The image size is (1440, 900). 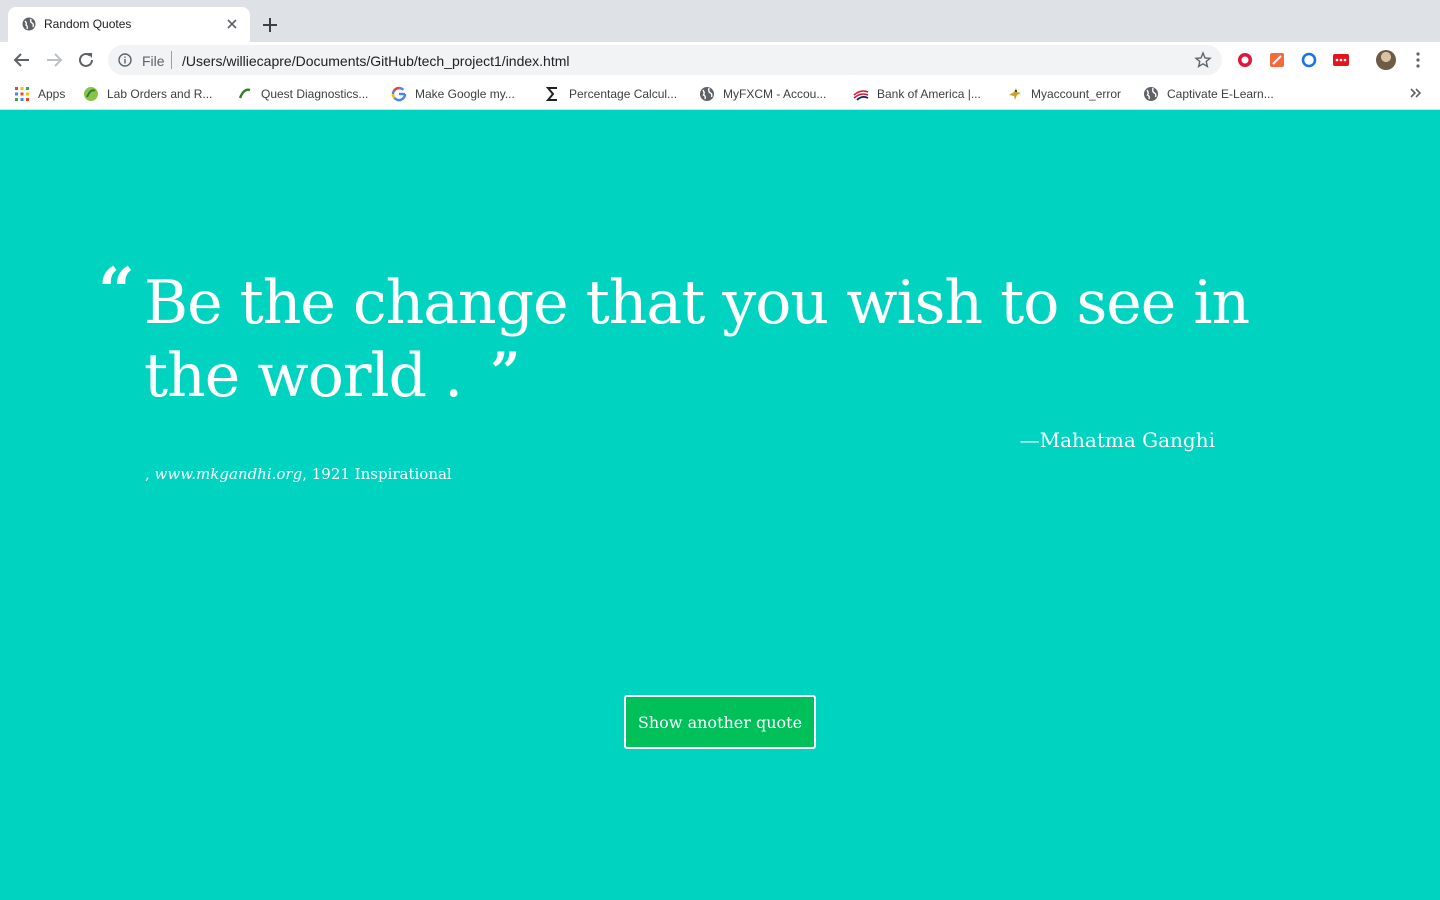 I want to click on close-quote-mark: ”, so click(x=505, y=372).